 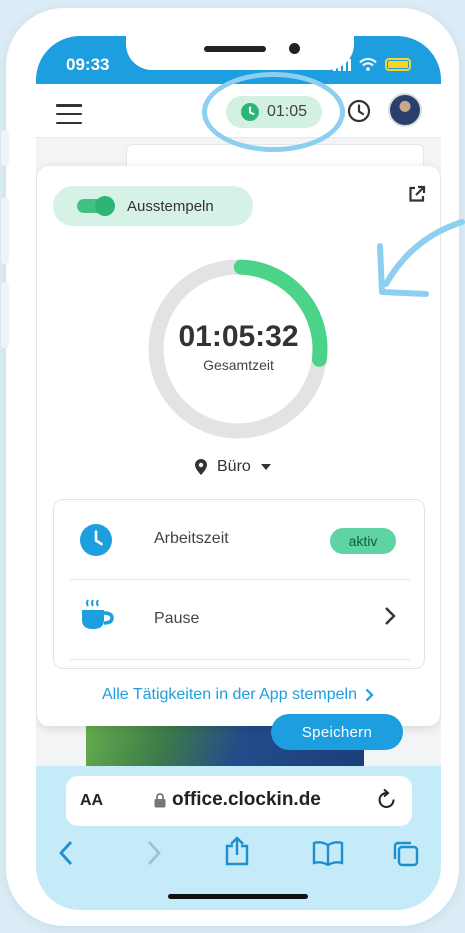 What do you see at coordinates (359, 111) in the screenshot?
I see `history-icon` at bounding box center [359, 111].